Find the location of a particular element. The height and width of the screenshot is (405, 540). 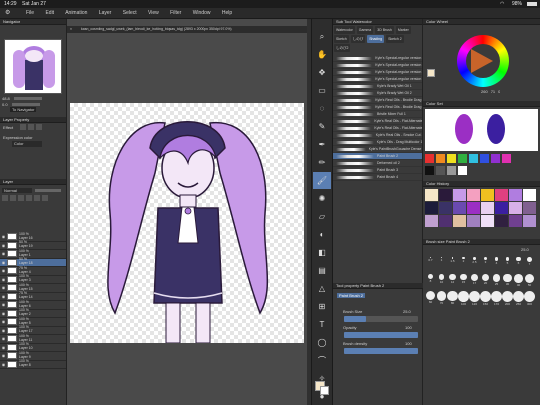

opacity-slider-tool is located at coordinates (381, 335).